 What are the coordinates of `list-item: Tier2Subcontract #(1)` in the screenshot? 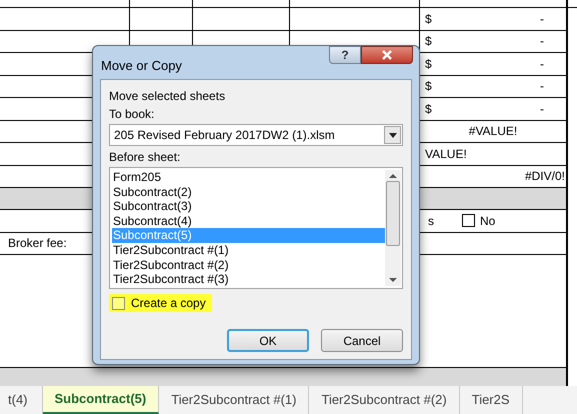 It's located at (248, 250).